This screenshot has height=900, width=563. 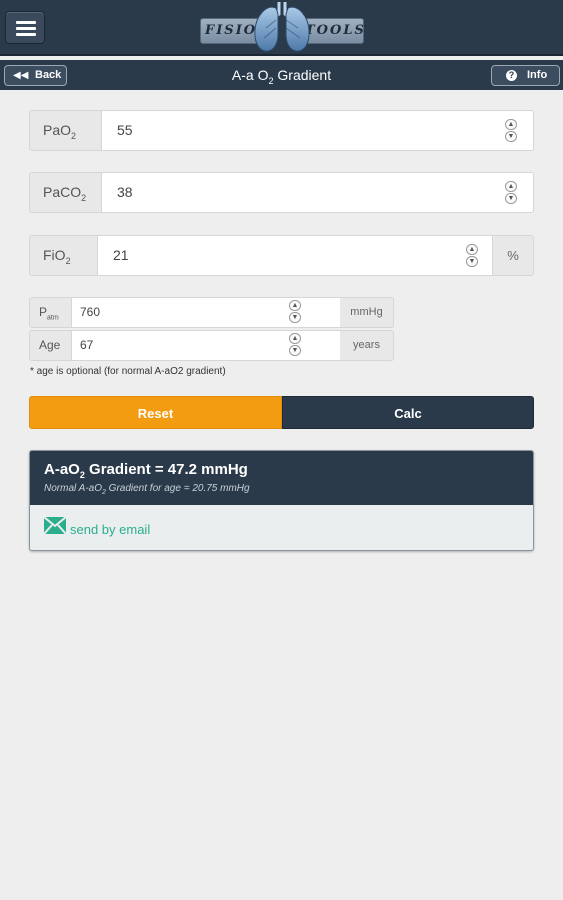 What do you see at coordinates (211, 345) in the screenshot?
I see `age-row: Age 67 ▲ ▼ years` at bounding box center [211, 345].